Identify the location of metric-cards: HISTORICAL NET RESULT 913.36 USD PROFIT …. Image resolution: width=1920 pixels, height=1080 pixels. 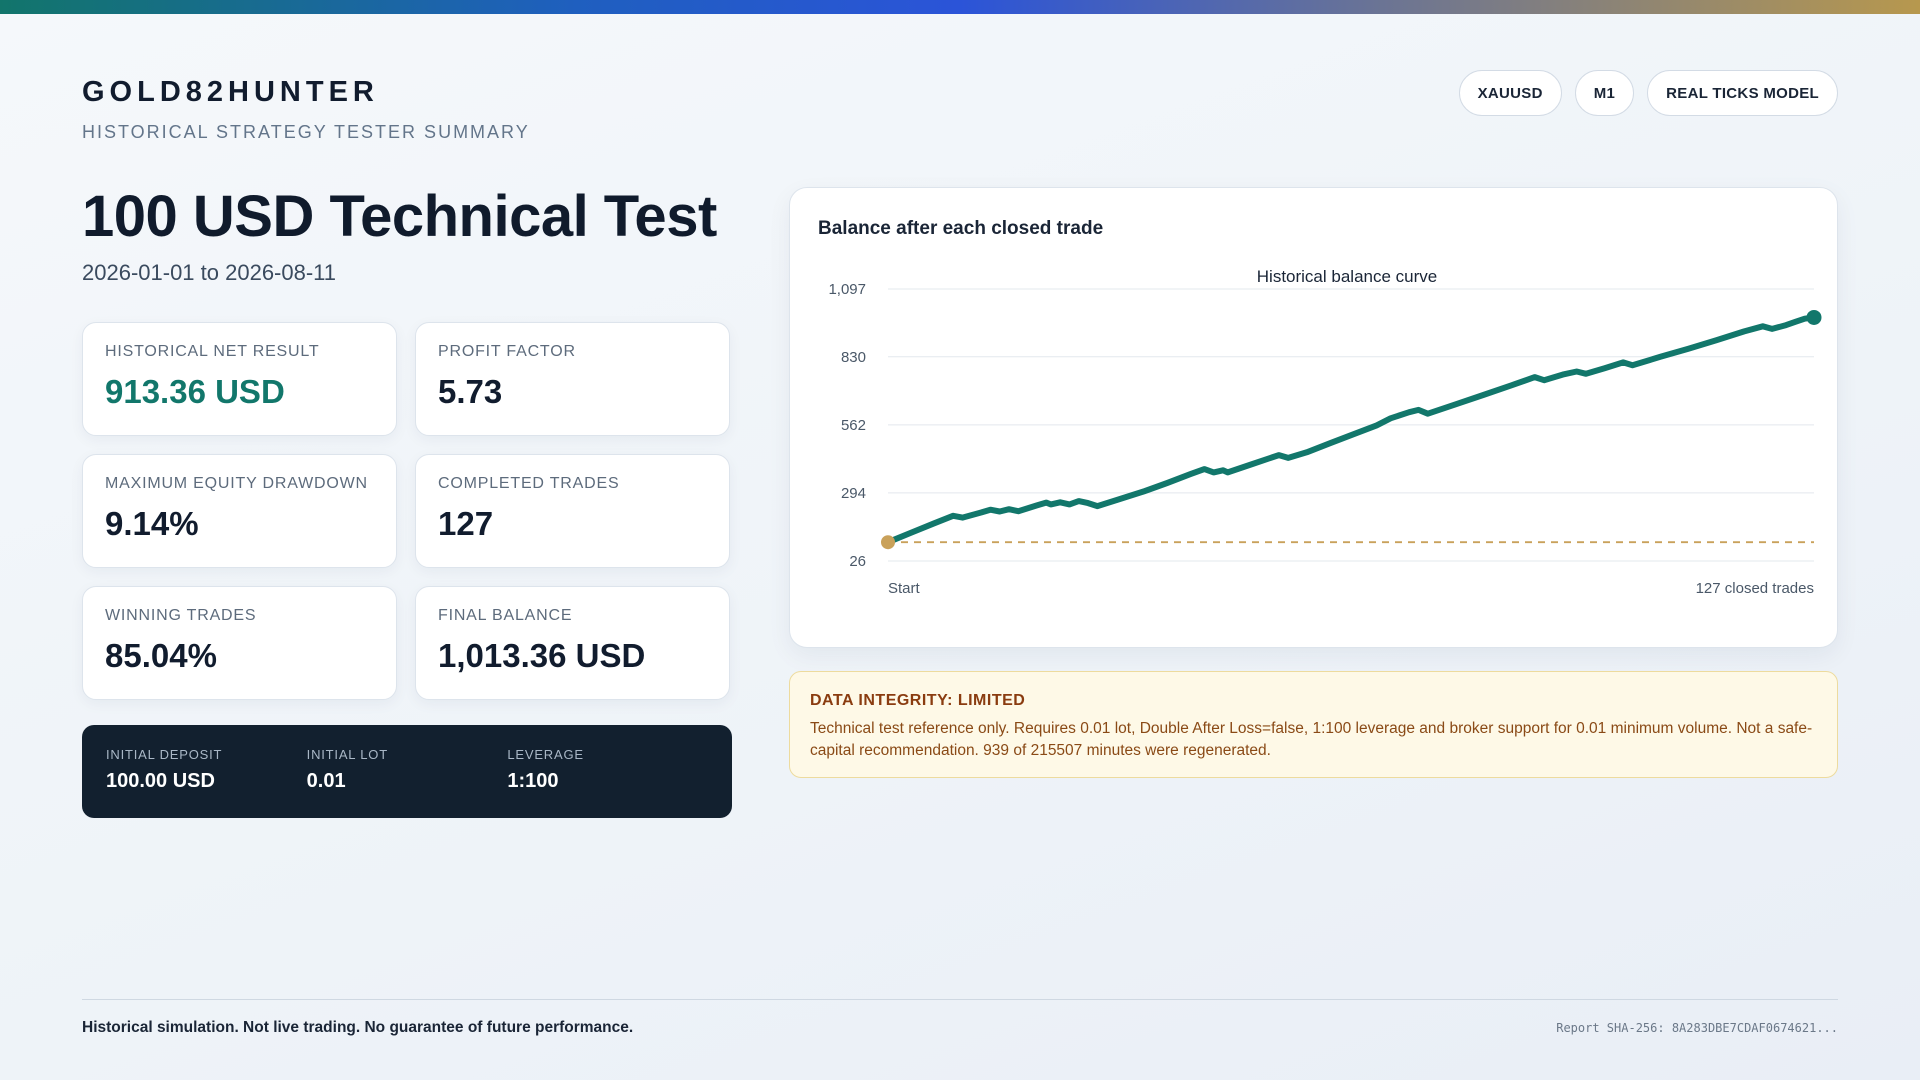
(407, 511).